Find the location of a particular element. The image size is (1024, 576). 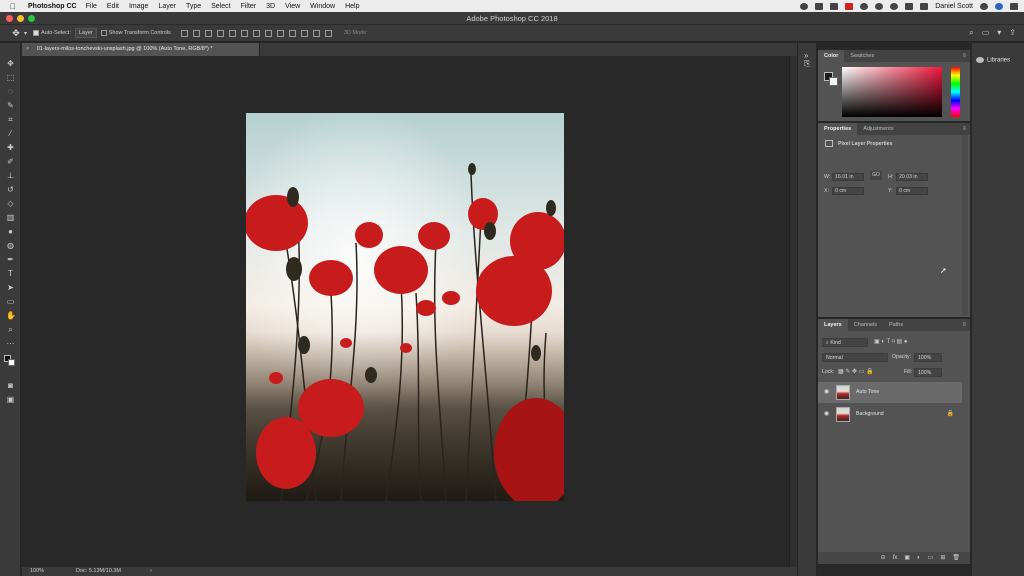

layer-row: ◉ Auto Tone is located at coordinates (890, 392).